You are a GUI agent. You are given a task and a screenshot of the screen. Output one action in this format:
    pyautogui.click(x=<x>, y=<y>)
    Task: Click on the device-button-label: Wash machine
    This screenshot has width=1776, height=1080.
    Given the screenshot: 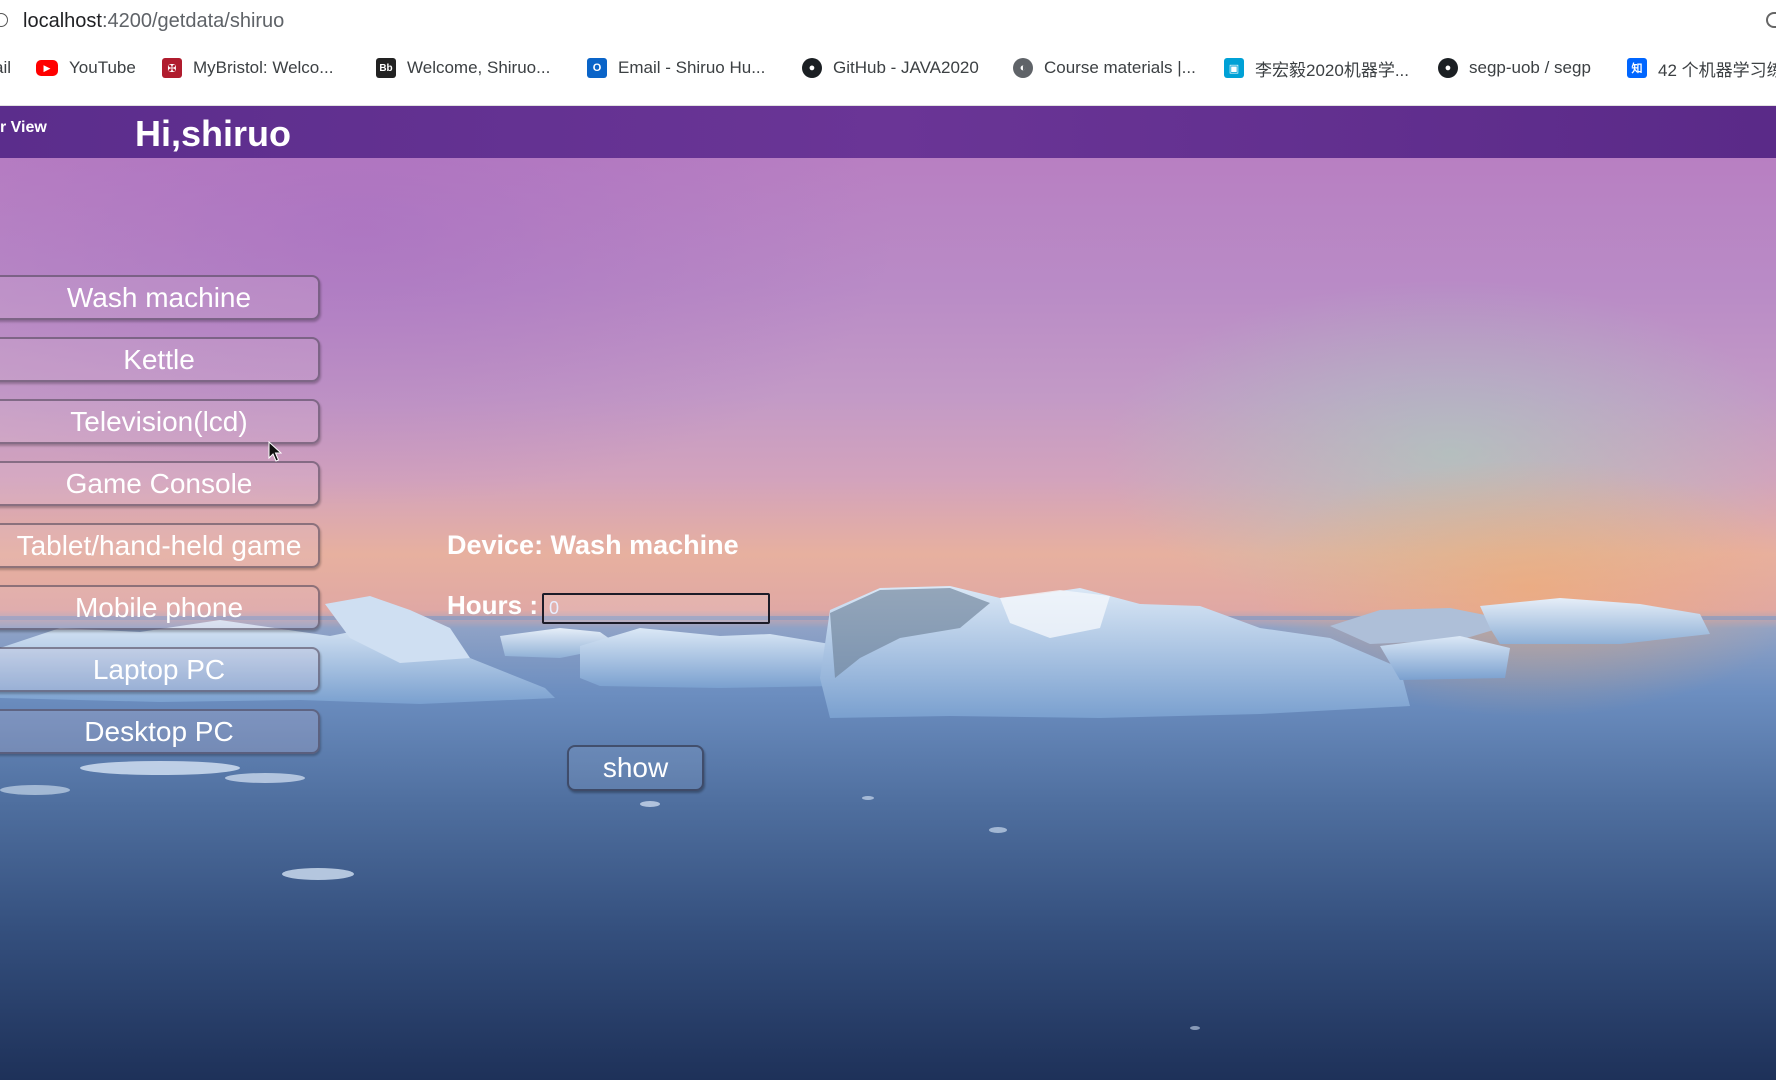 What is the action you would take?
    pyautogui.click(x=159, y=297)
    